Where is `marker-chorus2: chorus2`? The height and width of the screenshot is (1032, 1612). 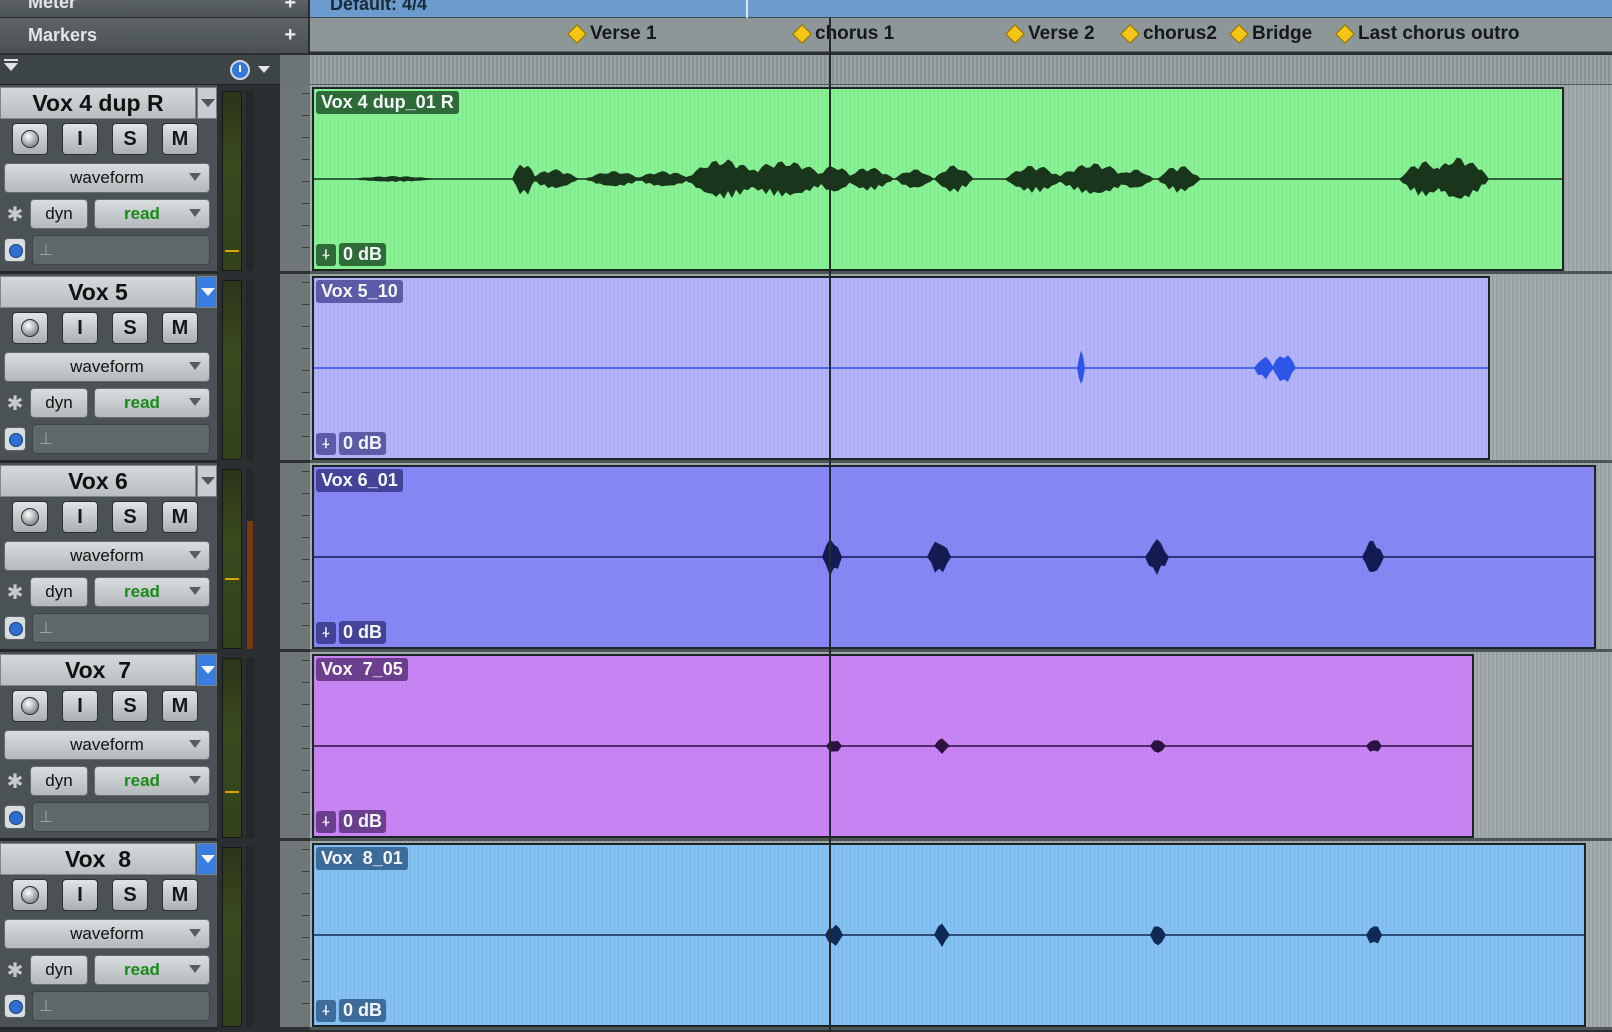 marker-chorus2: chorus2 is located at coordinates (1168, 34).